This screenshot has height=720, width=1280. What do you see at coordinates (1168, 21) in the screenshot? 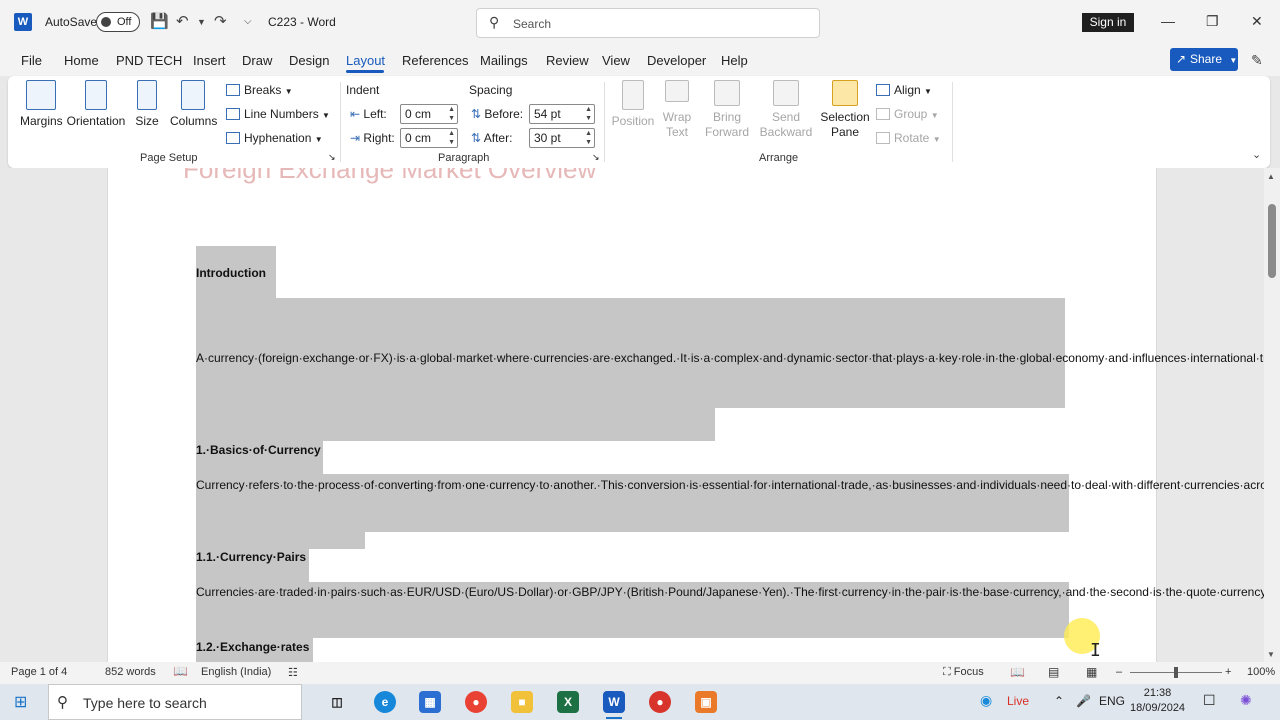
I see `minimize-icon: —` at bounding box center [1168, 21].